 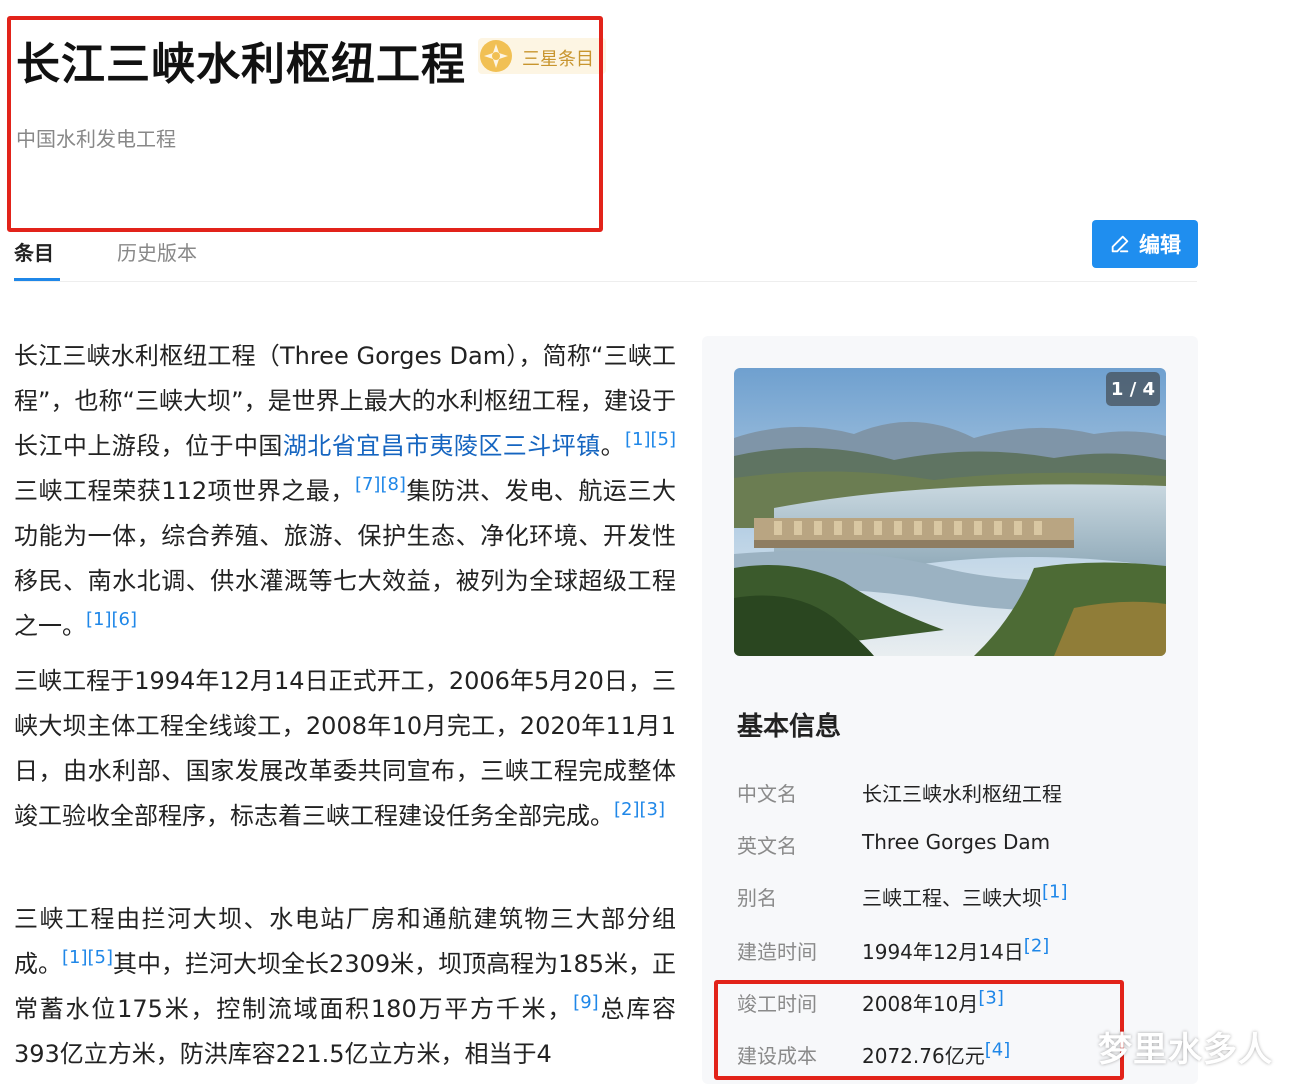 I want to click on info-value-construction-time: 1994年12月14日[2], so click(x=955, y=950).